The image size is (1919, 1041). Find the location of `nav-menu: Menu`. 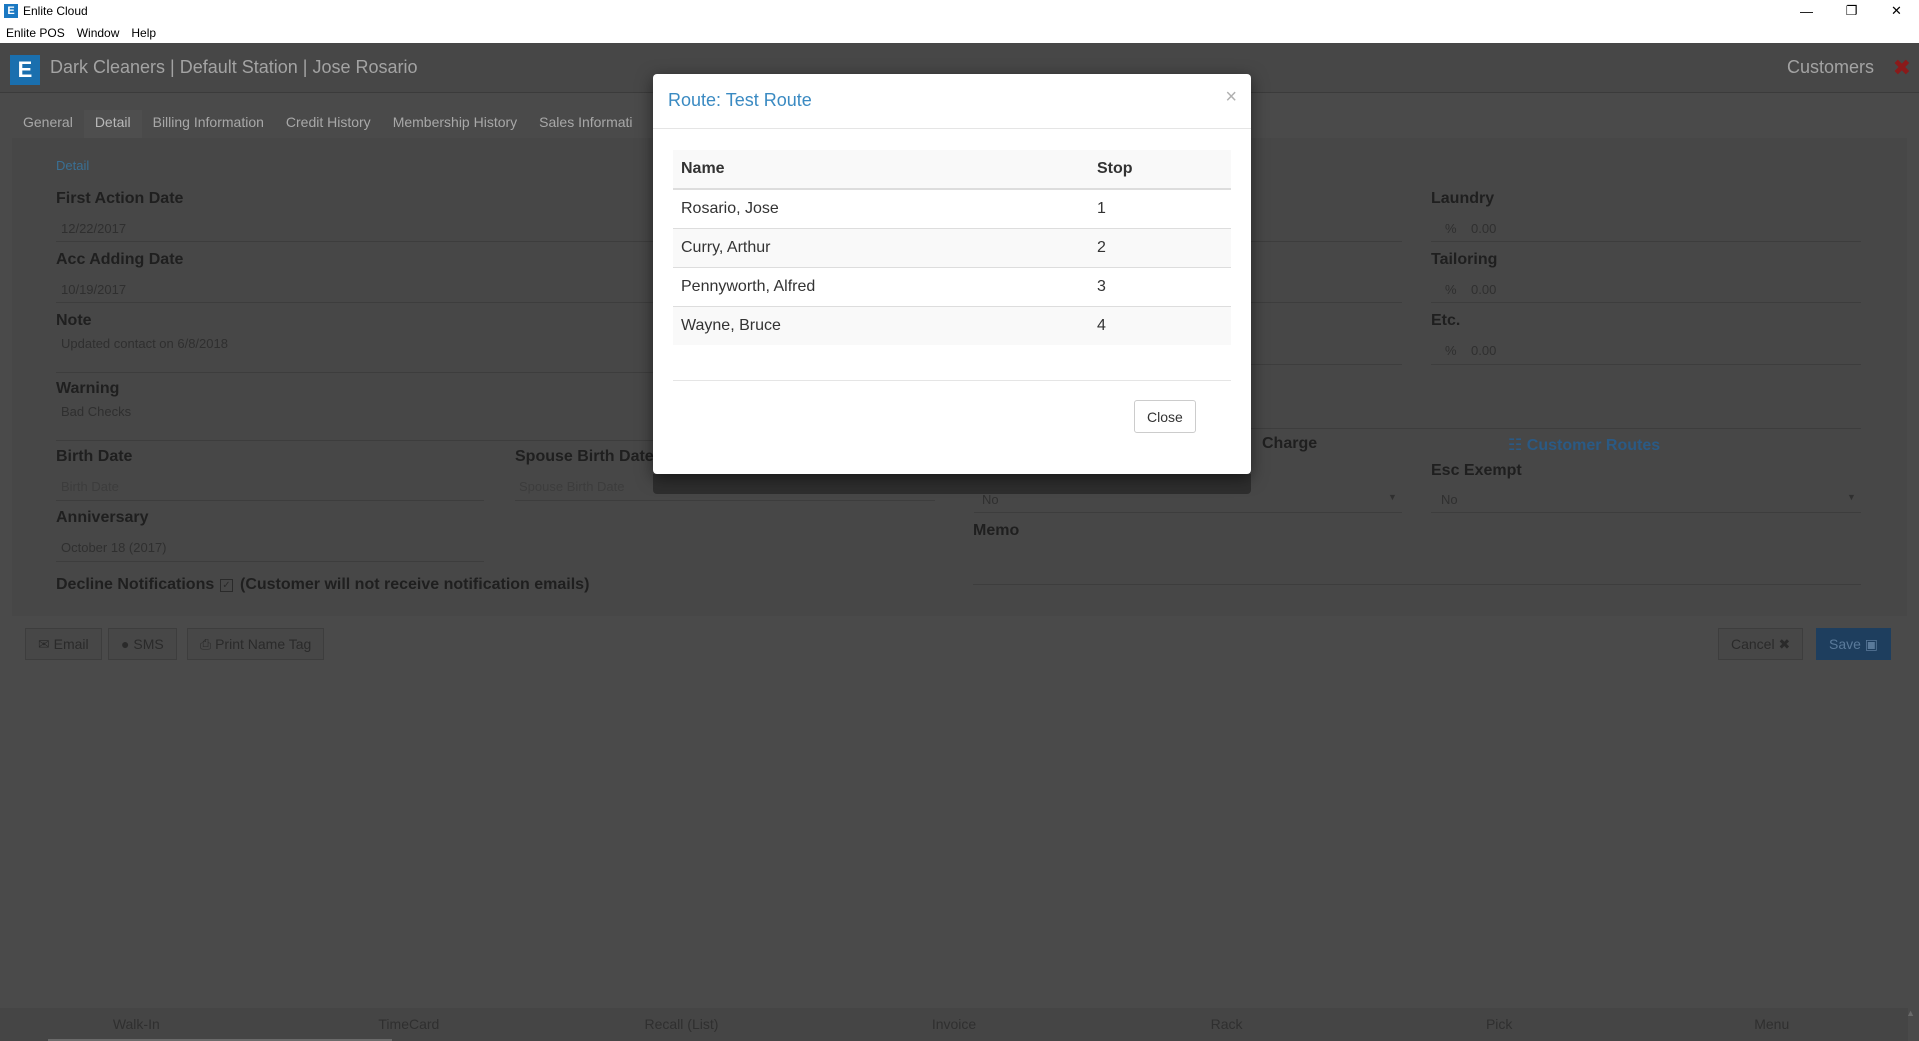

nav-menu: Menu is located at coordinates (1771, 1024).